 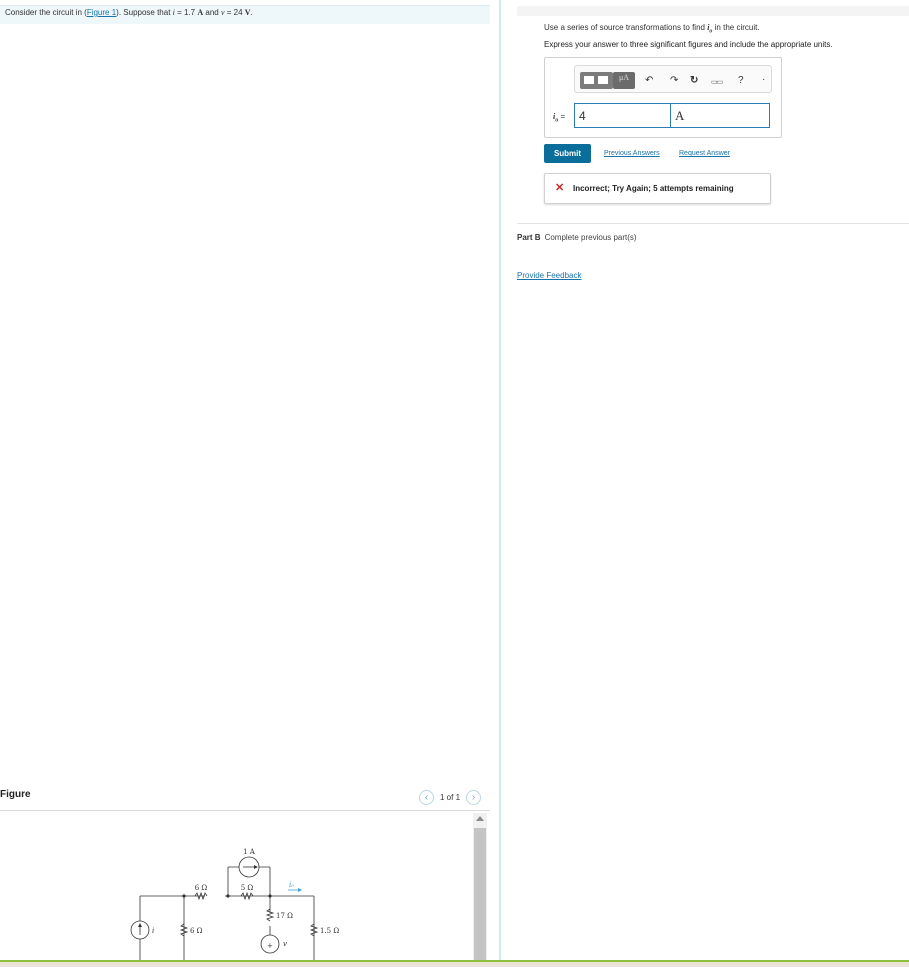 I want to click on label-6-top: 6 Ω, so click(x=201, y=888).